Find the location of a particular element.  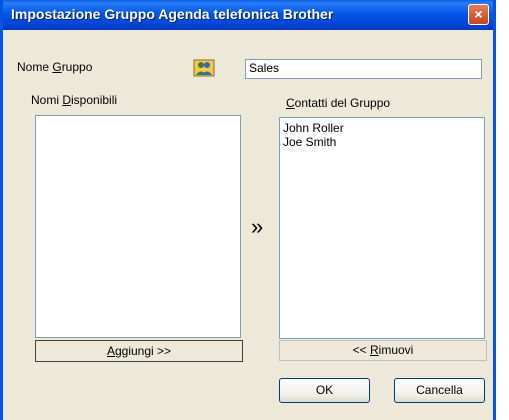

available-names-label: Nomi Disponibili is located at coordinates (74, 100).